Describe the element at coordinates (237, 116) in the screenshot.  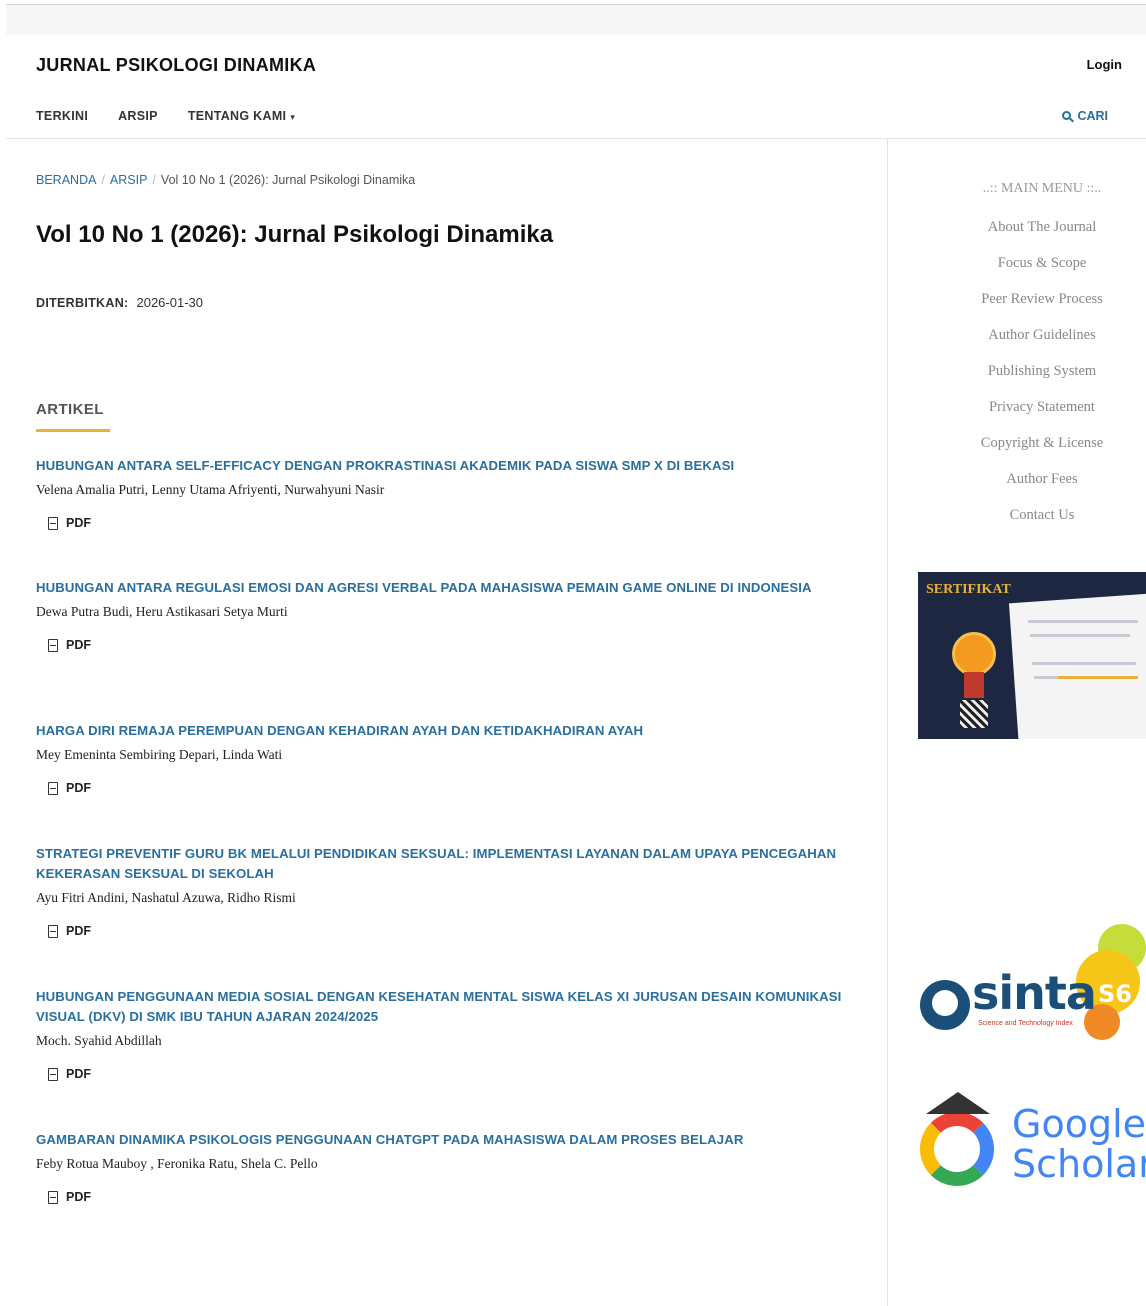
I see `nav-tentang-kami-label: TENTANG KAMI` at that location.